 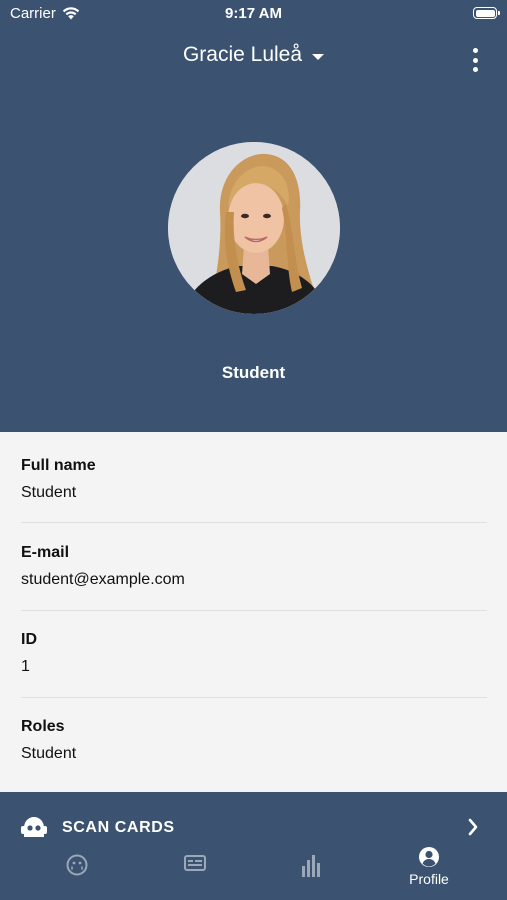 I want to click on more-options-button, so click(x=475, y=60).